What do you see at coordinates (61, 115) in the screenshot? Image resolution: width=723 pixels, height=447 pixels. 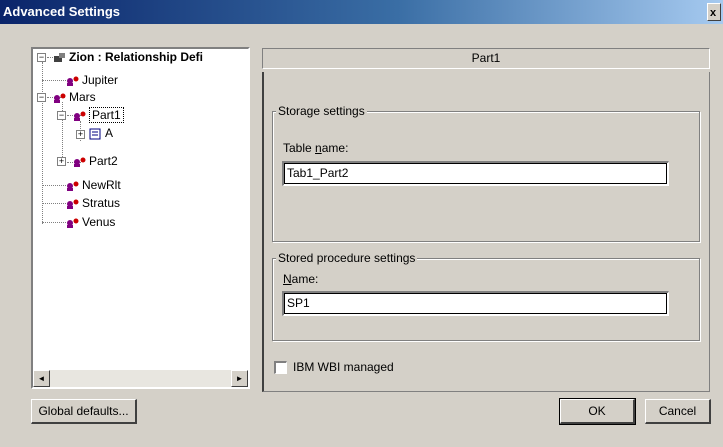 I see `tree-expander-part1: −` at bounding box center [61, 115].